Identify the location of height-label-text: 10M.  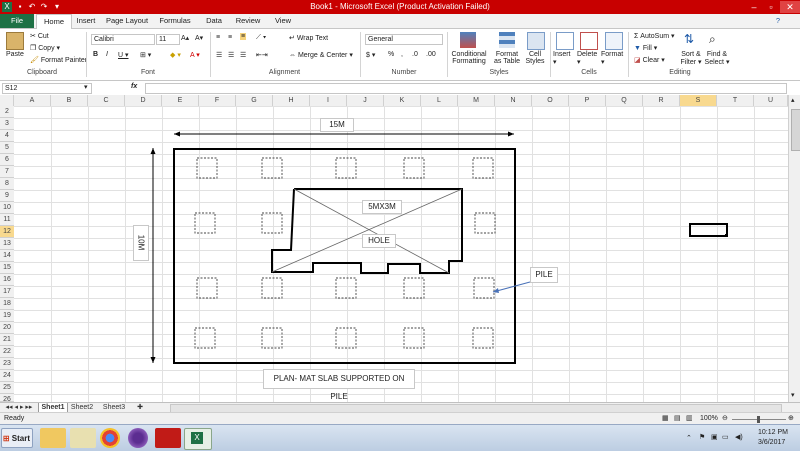
(141, 242).